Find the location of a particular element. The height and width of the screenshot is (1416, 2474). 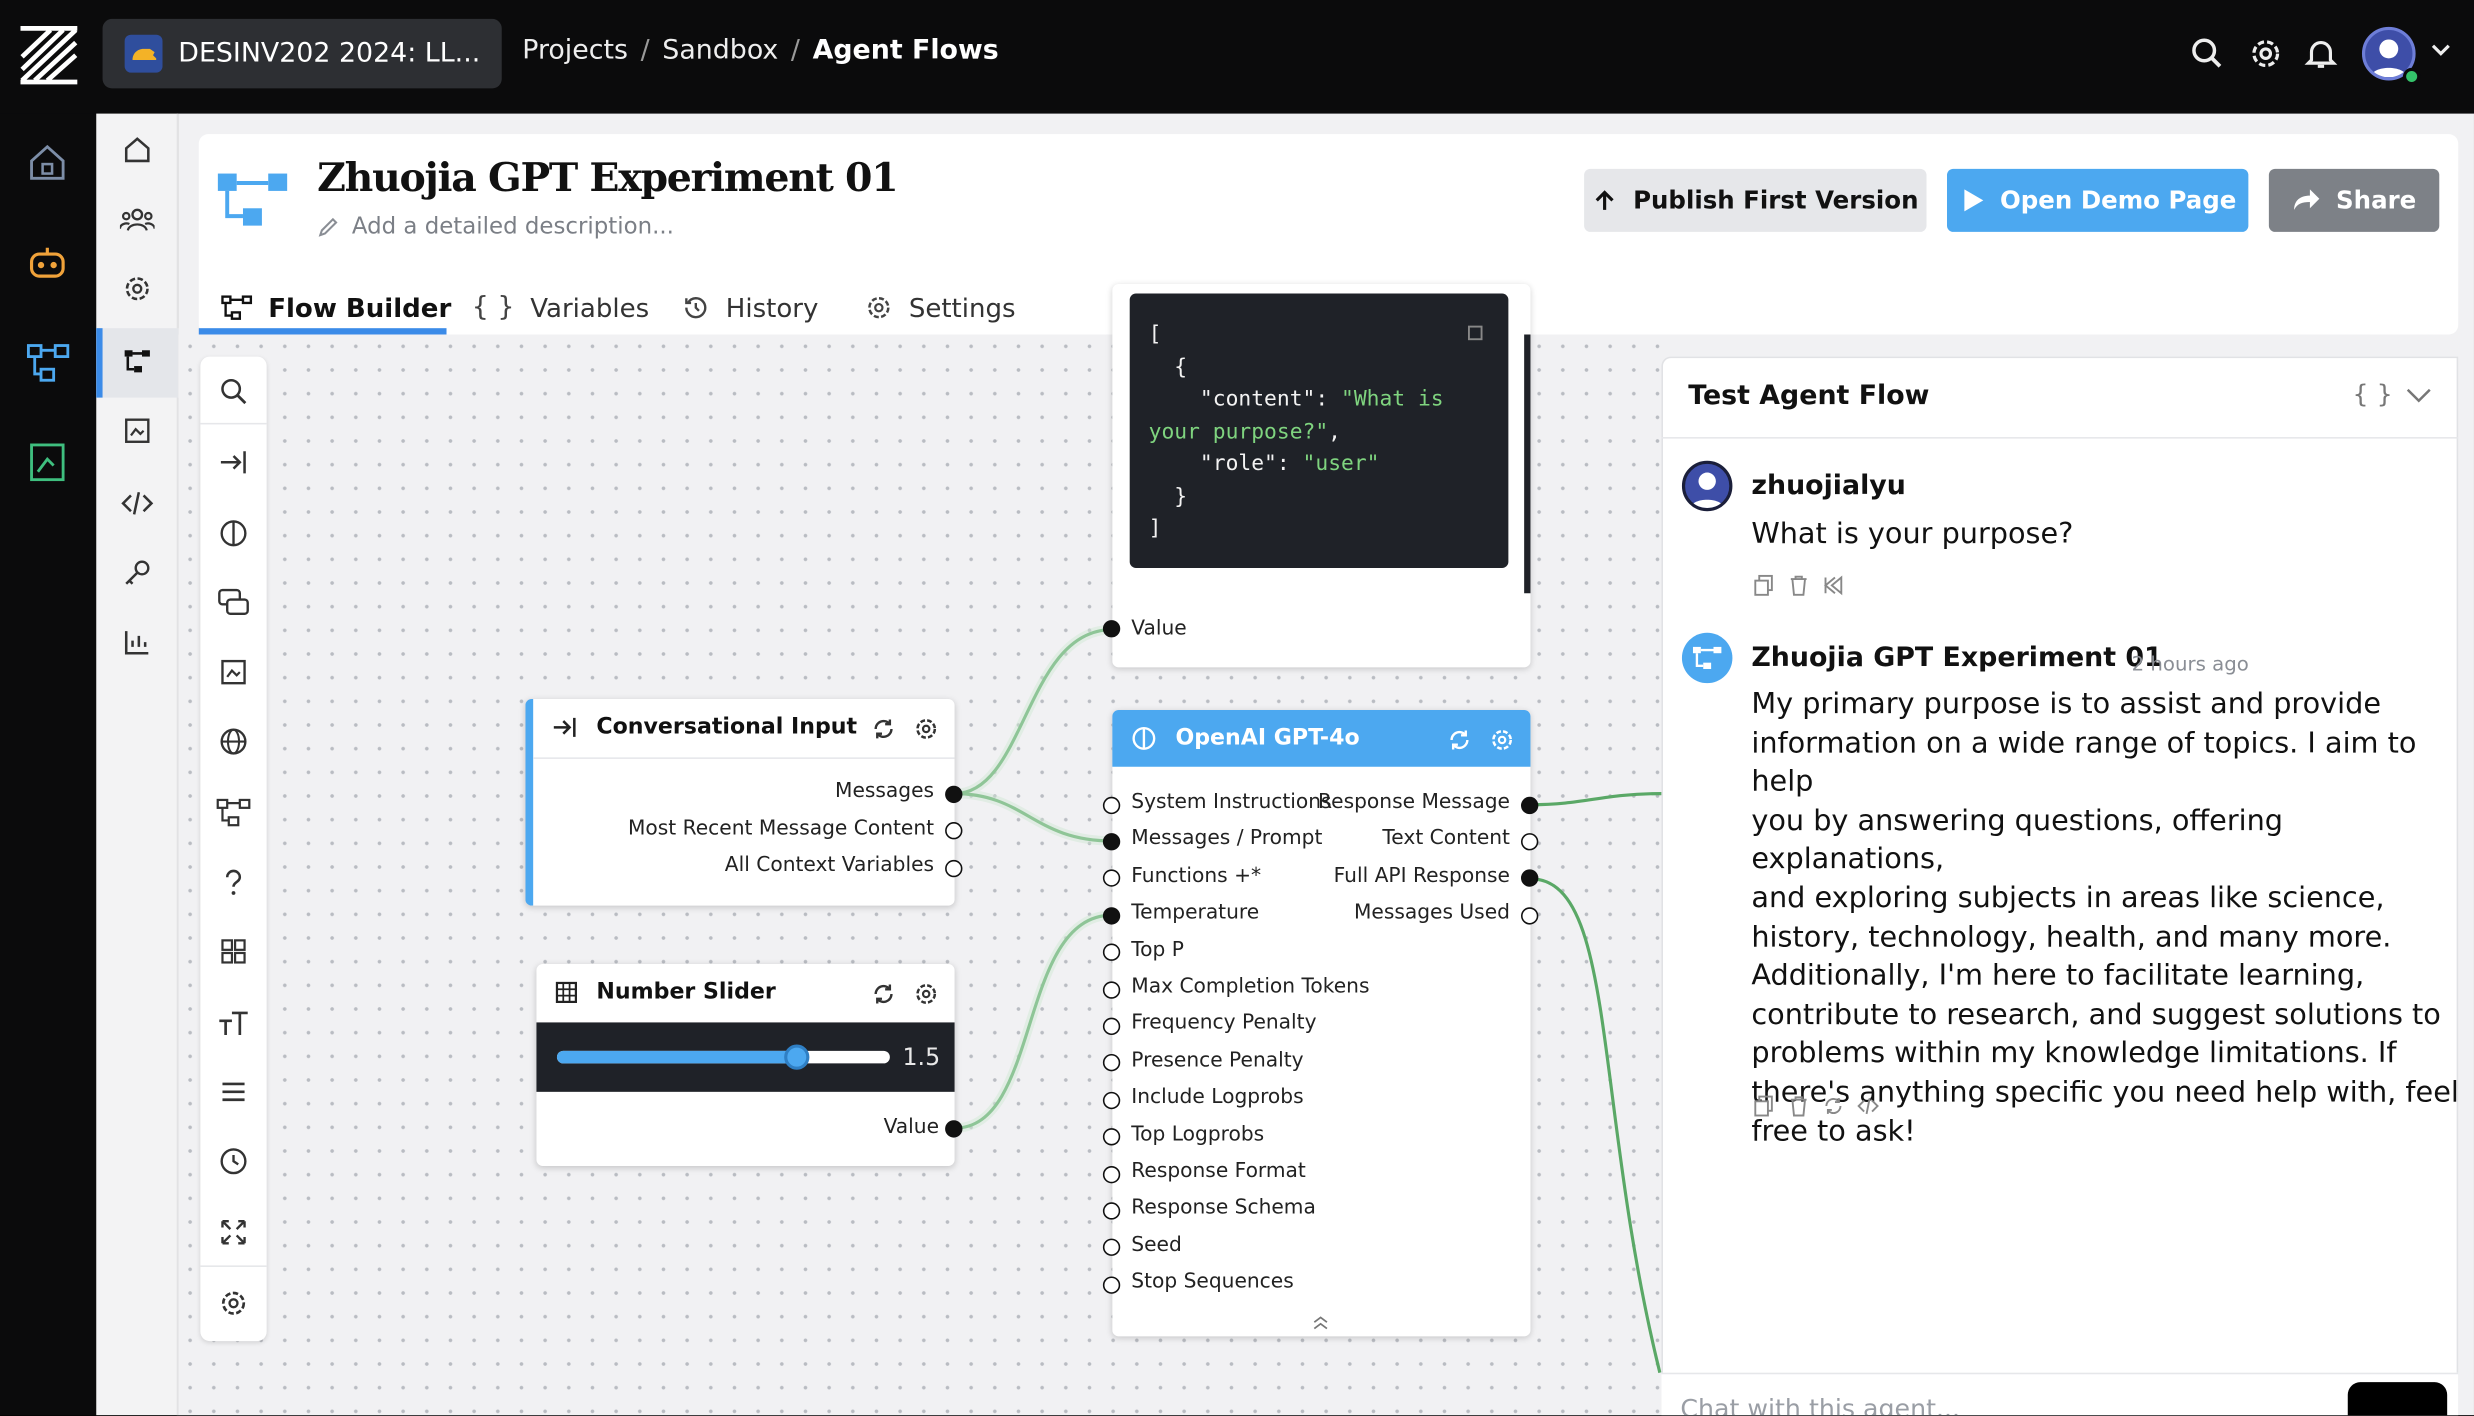

port-label: Include Logprobs is located at coordinates (1217, 1097).